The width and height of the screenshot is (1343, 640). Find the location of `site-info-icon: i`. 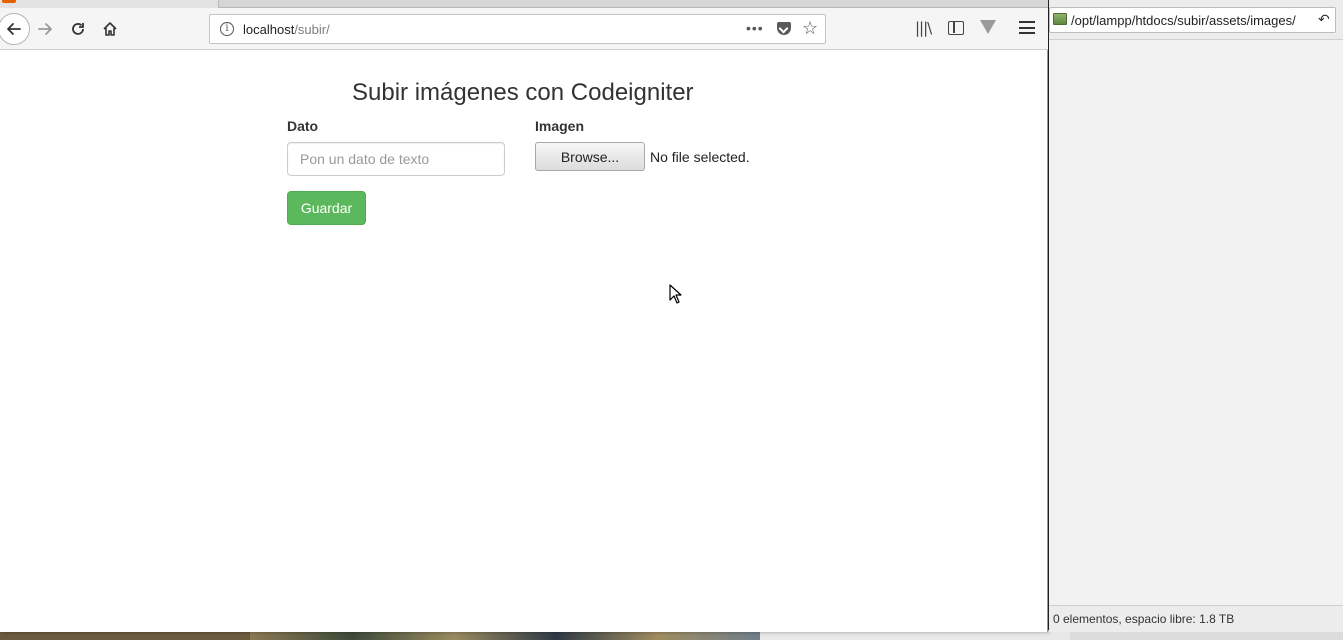

site-info-icon: i is located at coordinates (227, 29).